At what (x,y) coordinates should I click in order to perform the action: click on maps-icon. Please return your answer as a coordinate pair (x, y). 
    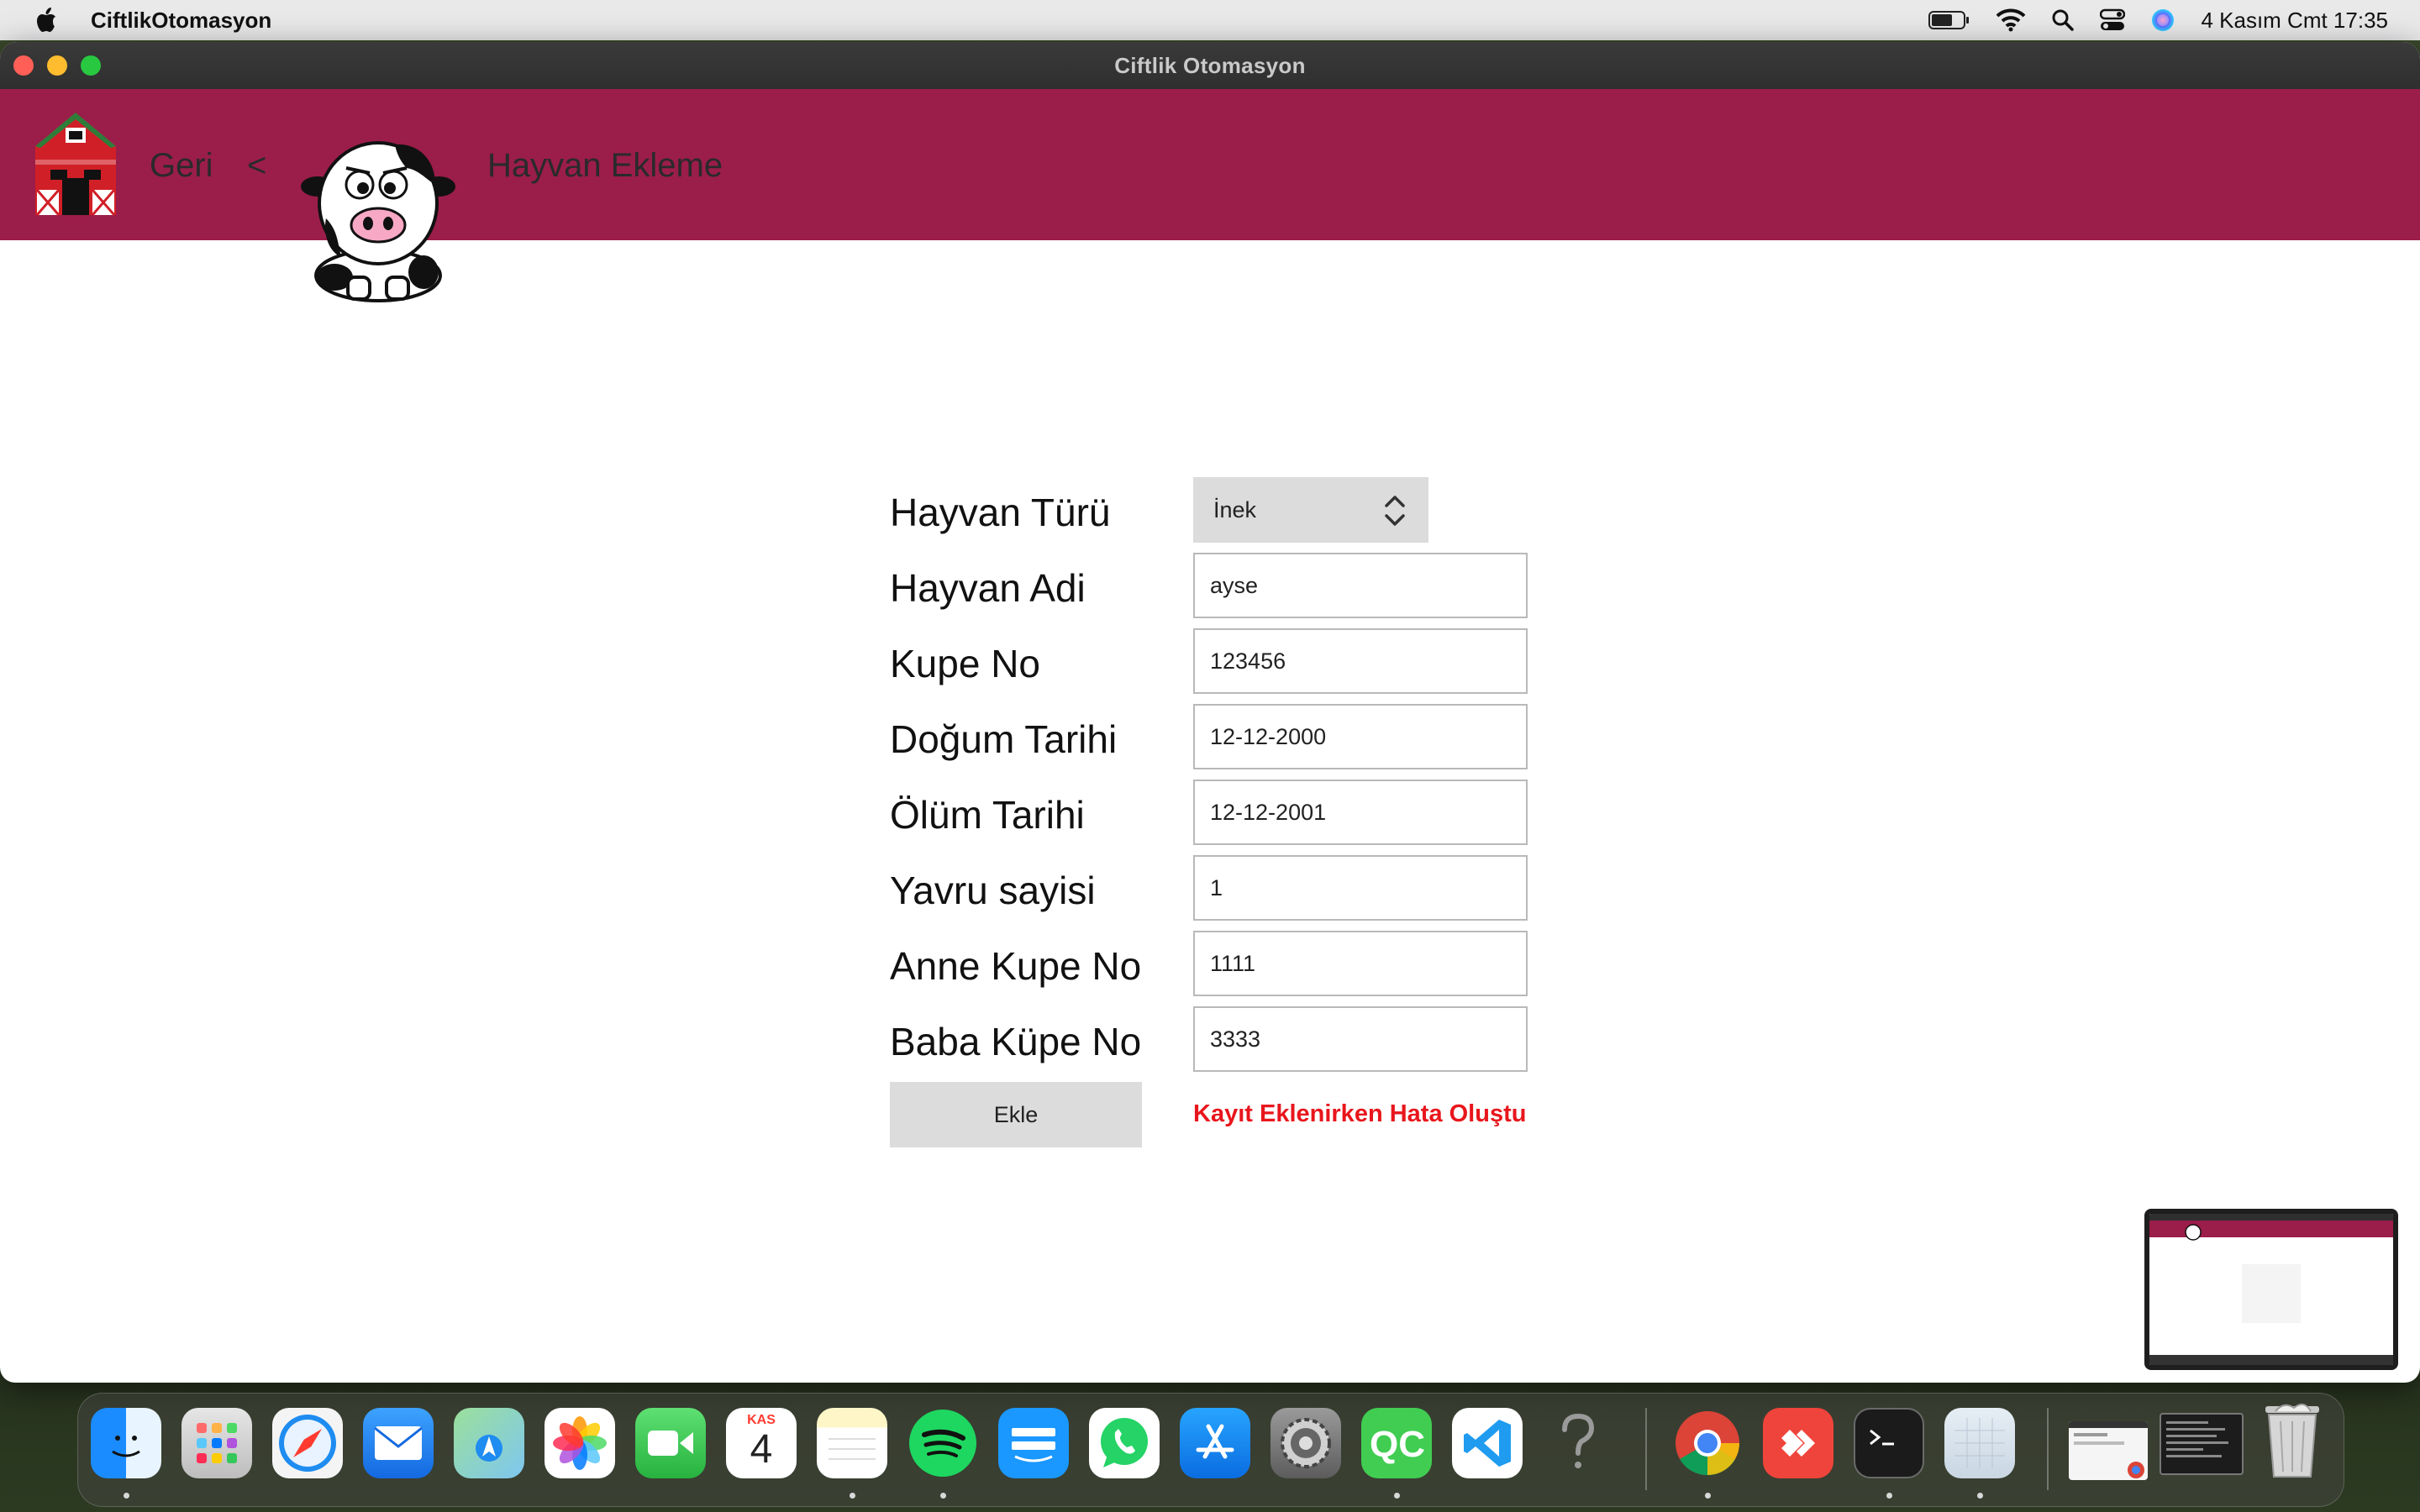
    Looking at the image, I should click on (489, 1443).